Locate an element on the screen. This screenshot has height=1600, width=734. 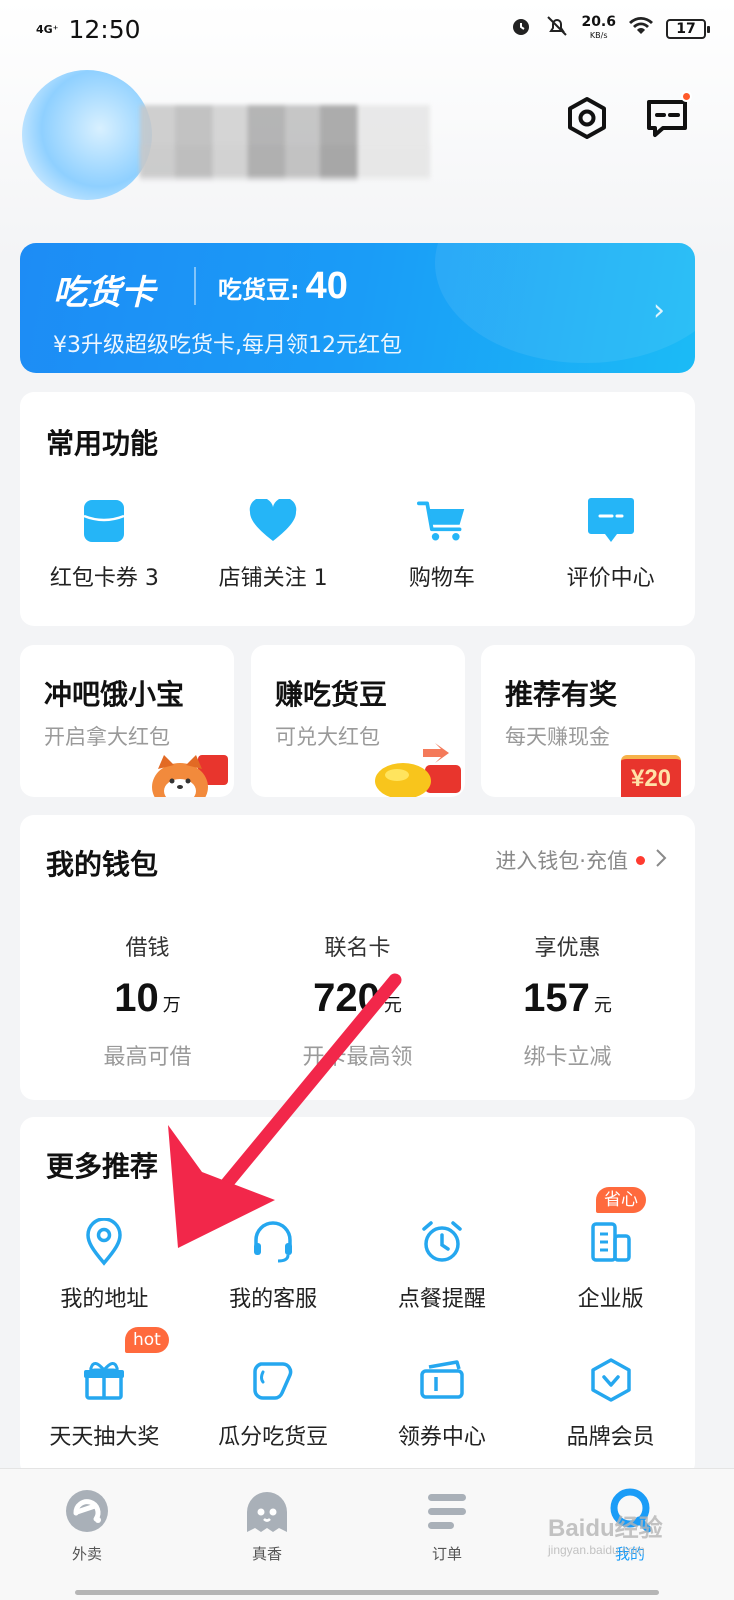
nav-label: 订单 is located at coordinates (446, 1554).